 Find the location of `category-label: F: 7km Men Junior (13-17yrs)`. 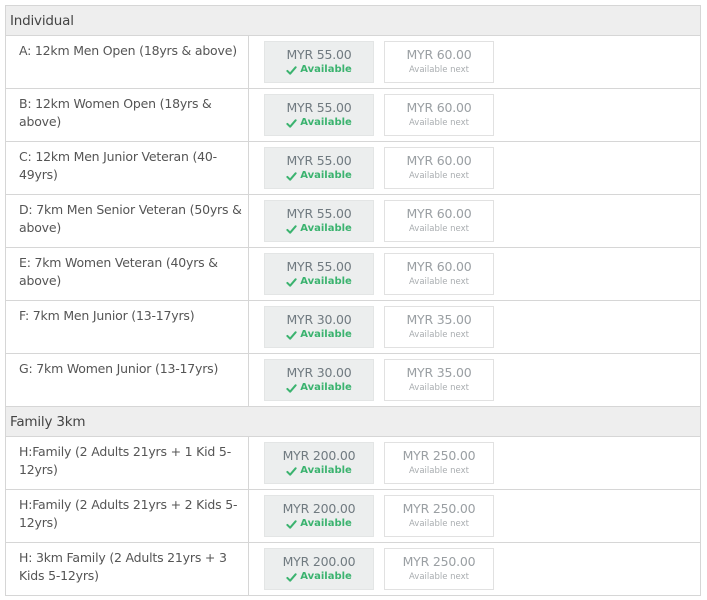

category-label: F: 7km Men Junior (13-17yrs) is located at coordinates (127, 327).